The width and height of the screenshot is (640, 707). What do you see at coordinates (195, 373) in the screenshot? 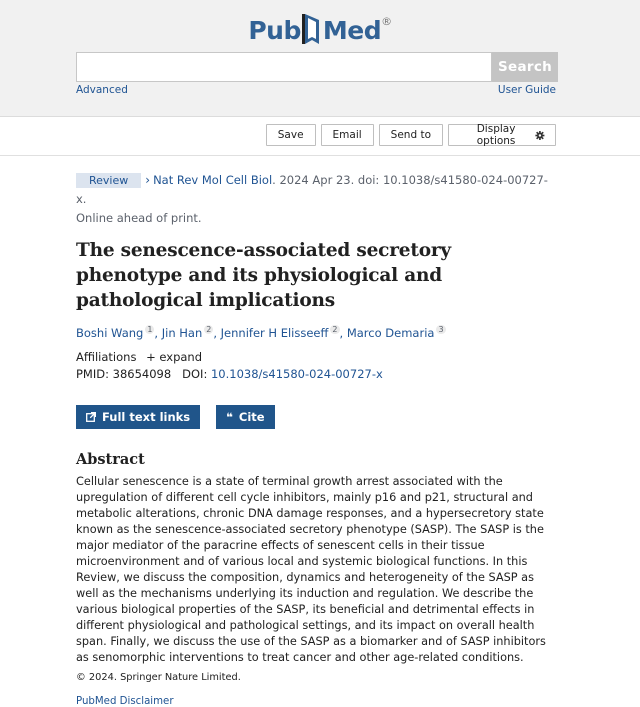
I see `doi-label: DOI:` at bounding box center [195, 373].